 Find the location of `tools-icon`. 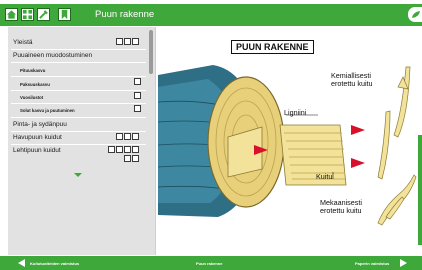

tools-icon is located at coordinates (43, 14).